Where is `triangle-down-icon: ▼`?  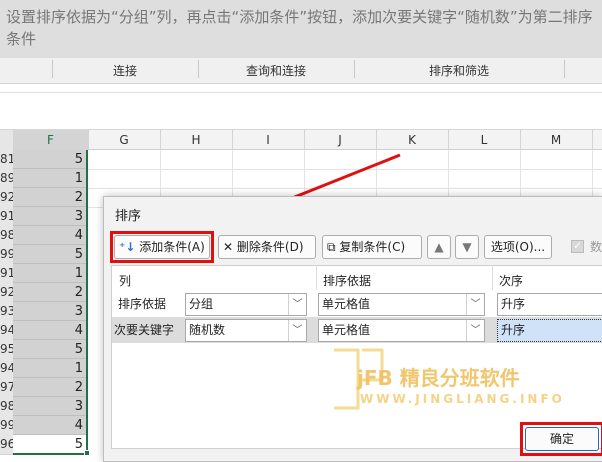
triangle-down-icon: ▼ is located at coordinates (467, 247).